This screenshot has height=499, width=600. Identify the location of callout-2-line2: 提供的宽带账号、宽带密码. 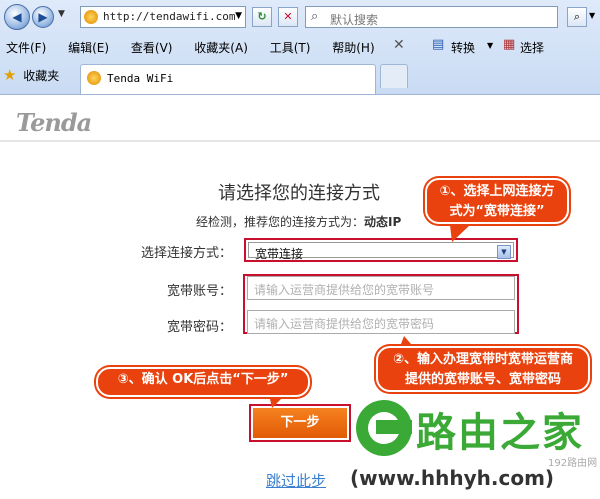
(482, 379).